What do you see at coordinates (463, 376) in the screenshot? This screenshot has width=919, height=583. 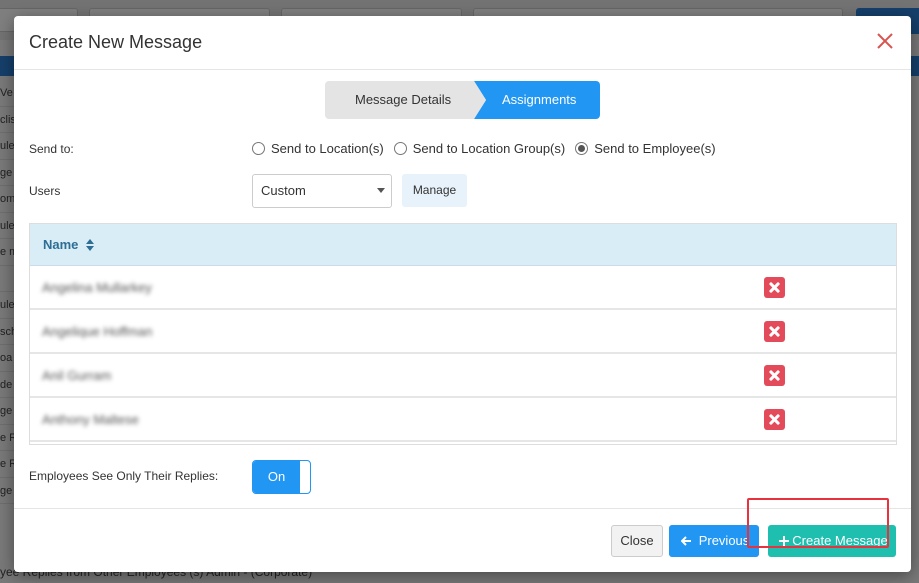 I see `table-row: Anil Gurram` at bounding box center [463, 376].